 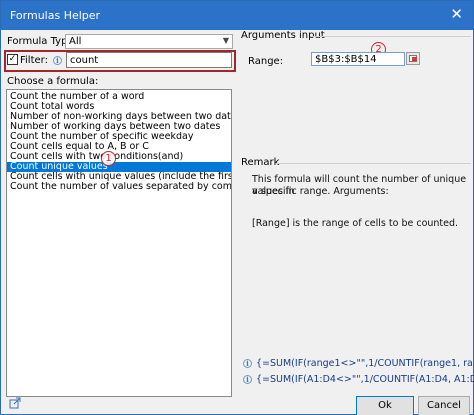 What do you see at coordinates (320, 191) in the screenshot?
I see `remark-line-2: a specific range. Arguments:` at bounding box center [320, 191].